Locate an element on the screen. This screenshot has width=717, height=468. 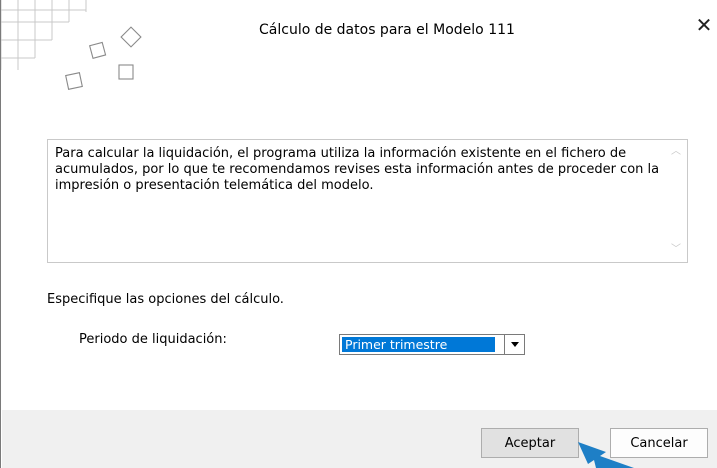
options-section-label: Especifique las opciones del cálculo. is located at coordinates (165, 299).